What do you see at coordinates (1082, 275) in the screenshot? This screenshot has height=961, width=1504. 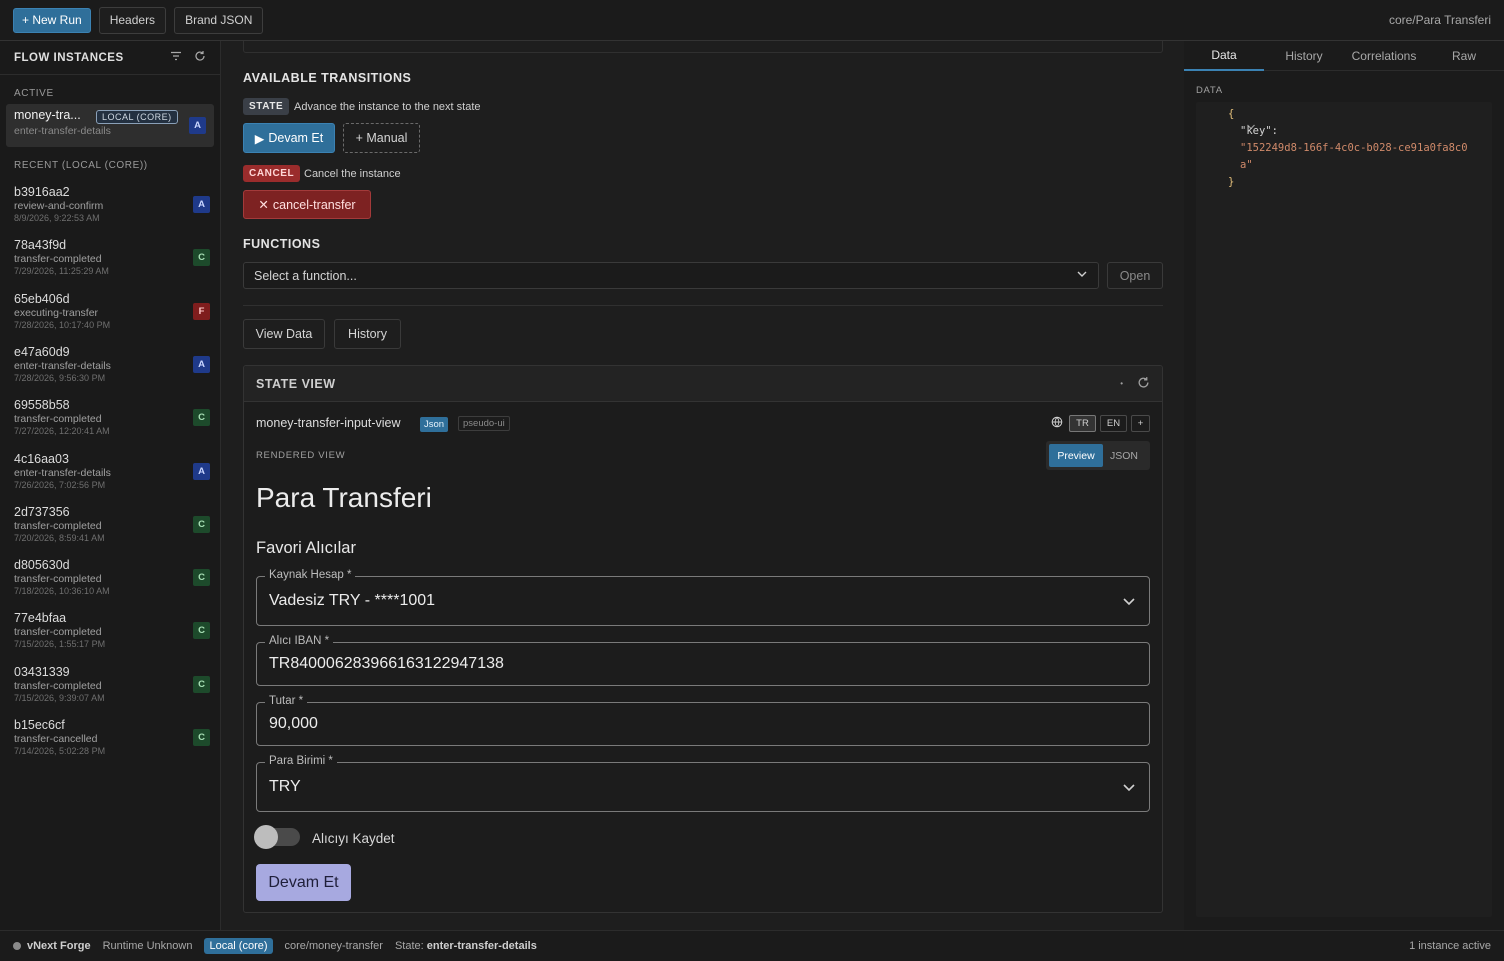 I see `chevron-down-icon` at bounding box center [1082, 275].